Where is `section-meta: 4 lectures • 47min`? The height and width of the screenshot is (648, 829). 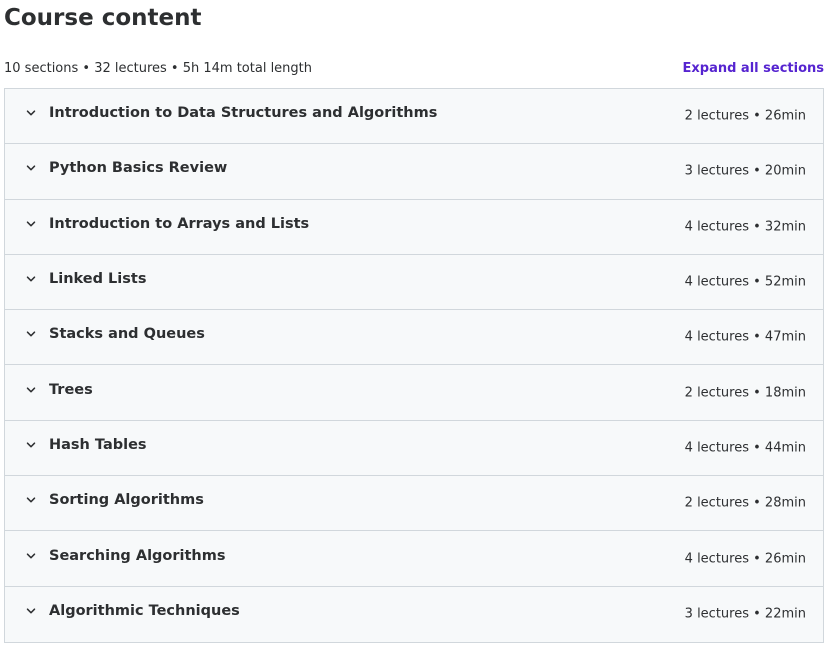
section-meta: 4 lectures • 47min is located at coordinates (745, 337).